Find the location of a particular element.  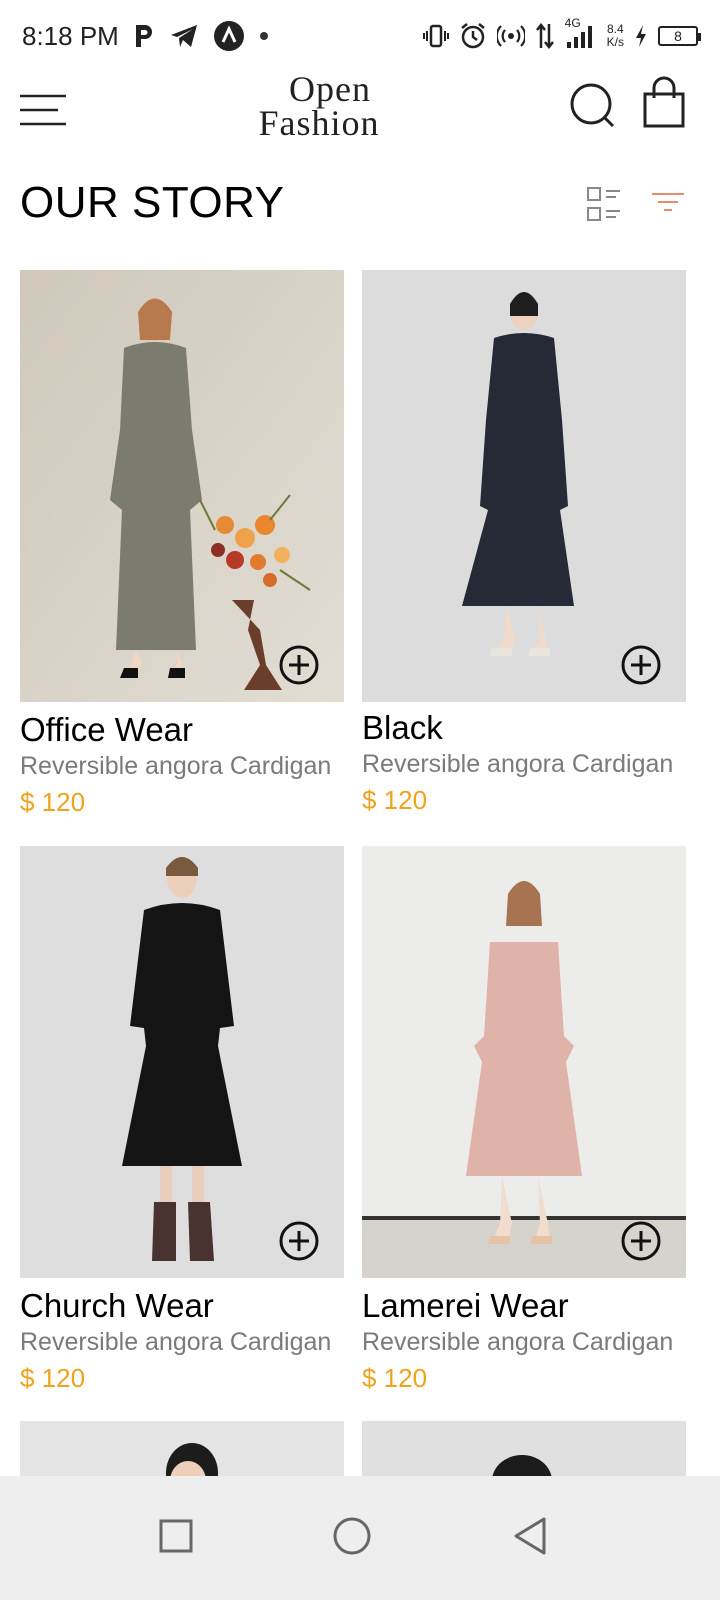

product-title: Church Wear is located at coordinates (191, 1306).